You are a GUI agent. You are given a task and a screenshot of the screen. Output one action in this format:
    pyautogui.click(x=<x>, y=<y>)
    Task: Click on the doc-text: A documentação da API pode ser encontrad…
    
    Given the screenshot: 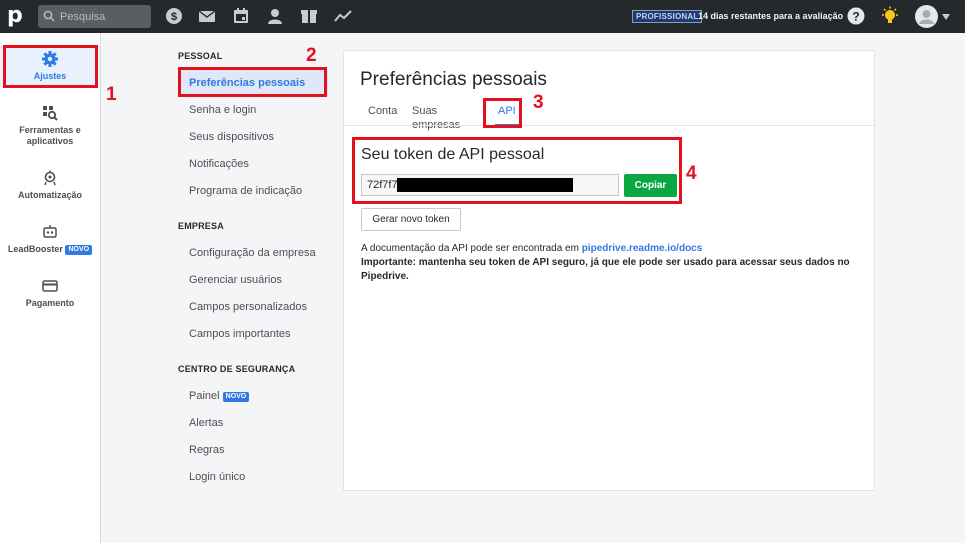 What is the action you would take?
    pyautogui.click(x=471, y=248)
    